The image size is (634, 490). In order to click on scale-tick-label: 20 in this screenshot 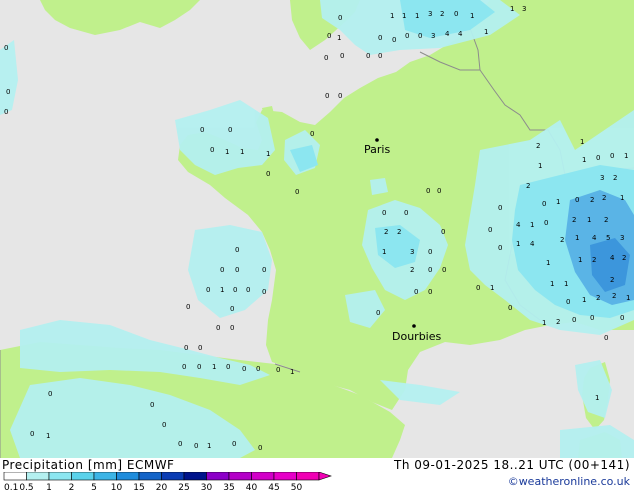, I will do `click(162, 486)`.